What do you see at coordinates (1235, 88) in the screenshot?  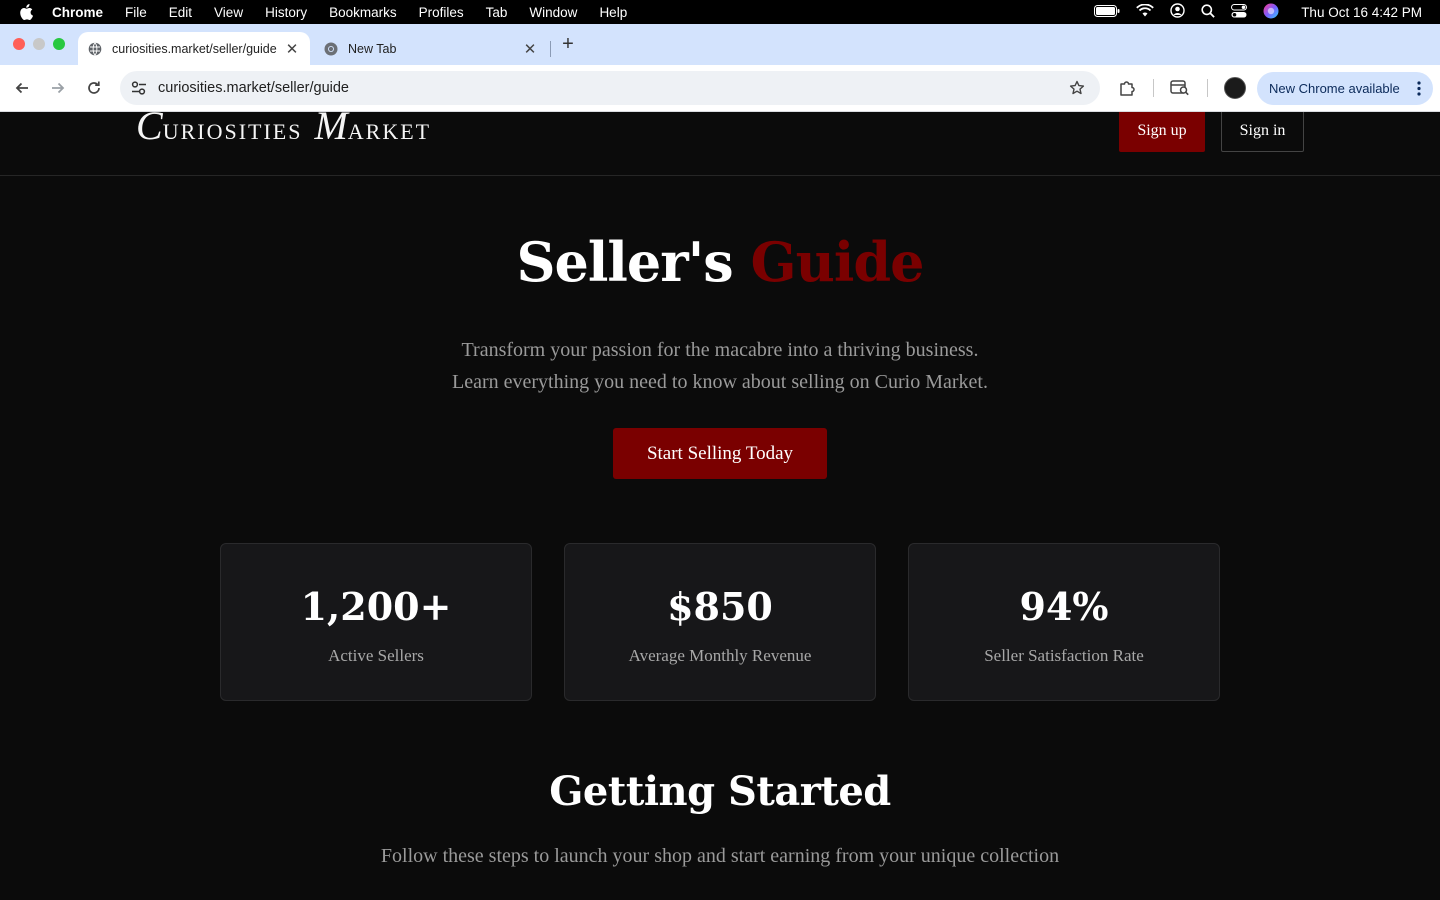 I see `profile-avatar` at bounding box center [1235, 88].